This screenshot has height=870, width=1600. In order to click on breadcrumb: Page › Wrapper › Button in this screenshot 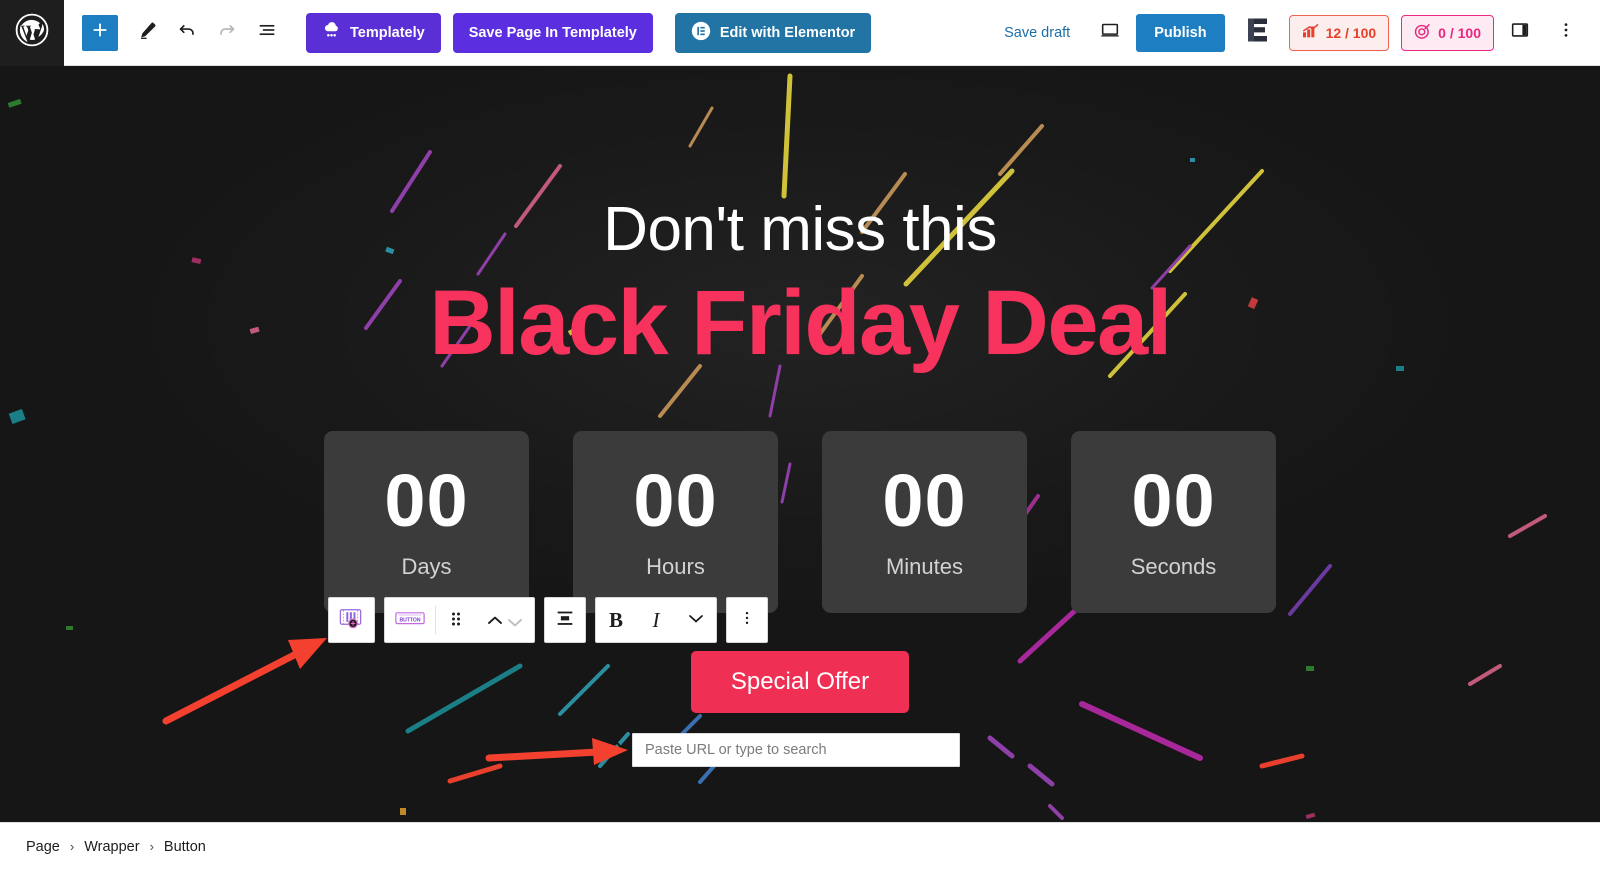, I will do `click(800, 846)`.